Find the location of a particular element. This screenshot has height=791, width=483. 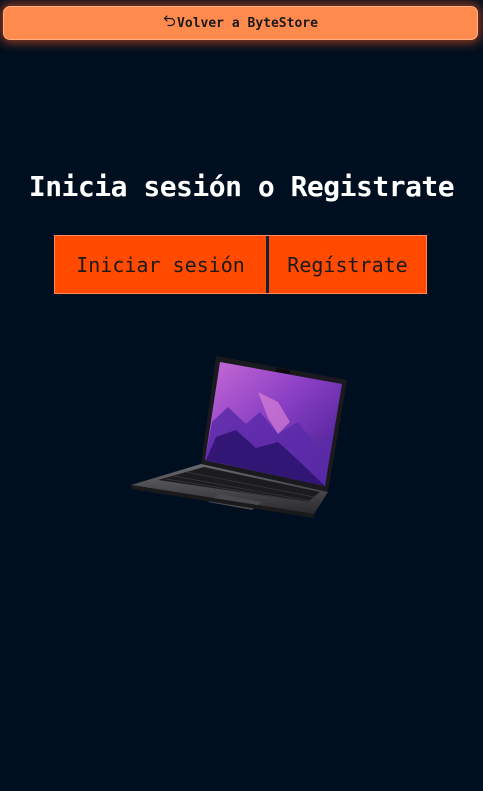

back-to-store-button: Volver a ByteStore is located at coordinates (240, 23).